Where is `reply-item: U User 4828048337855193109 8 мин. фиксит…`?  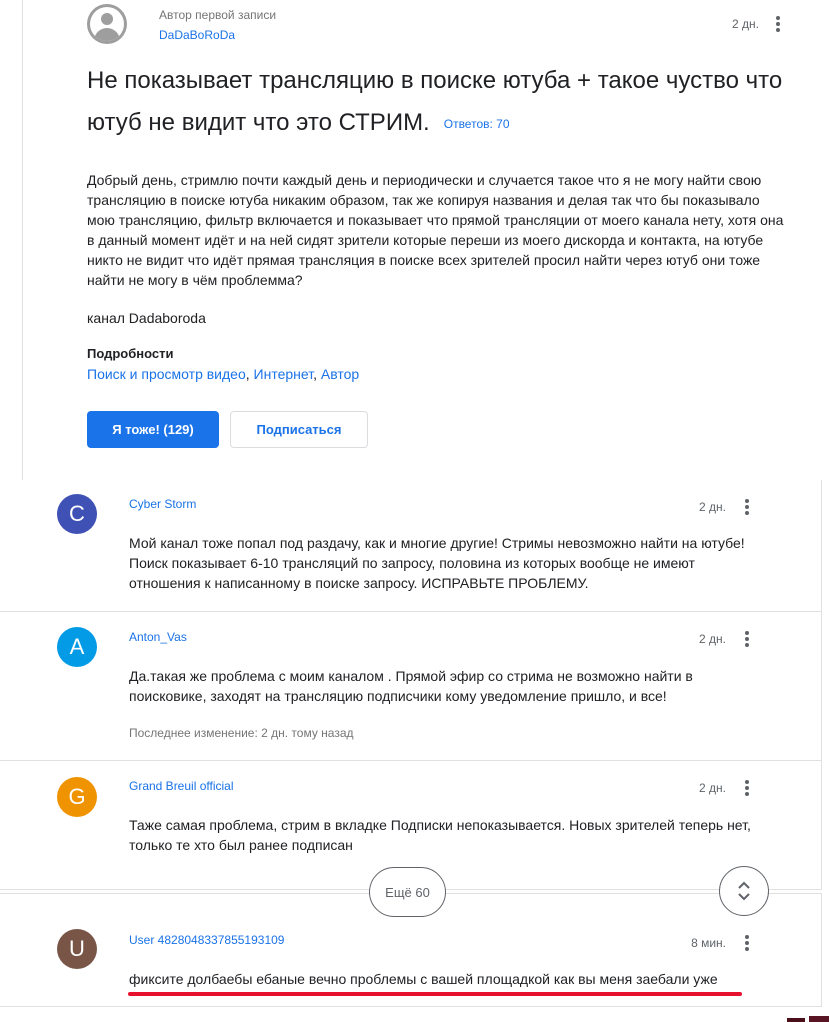
reply-item: U User 4828048337855193109 8 мин. фиксит… is located at coordinates (411, 950).